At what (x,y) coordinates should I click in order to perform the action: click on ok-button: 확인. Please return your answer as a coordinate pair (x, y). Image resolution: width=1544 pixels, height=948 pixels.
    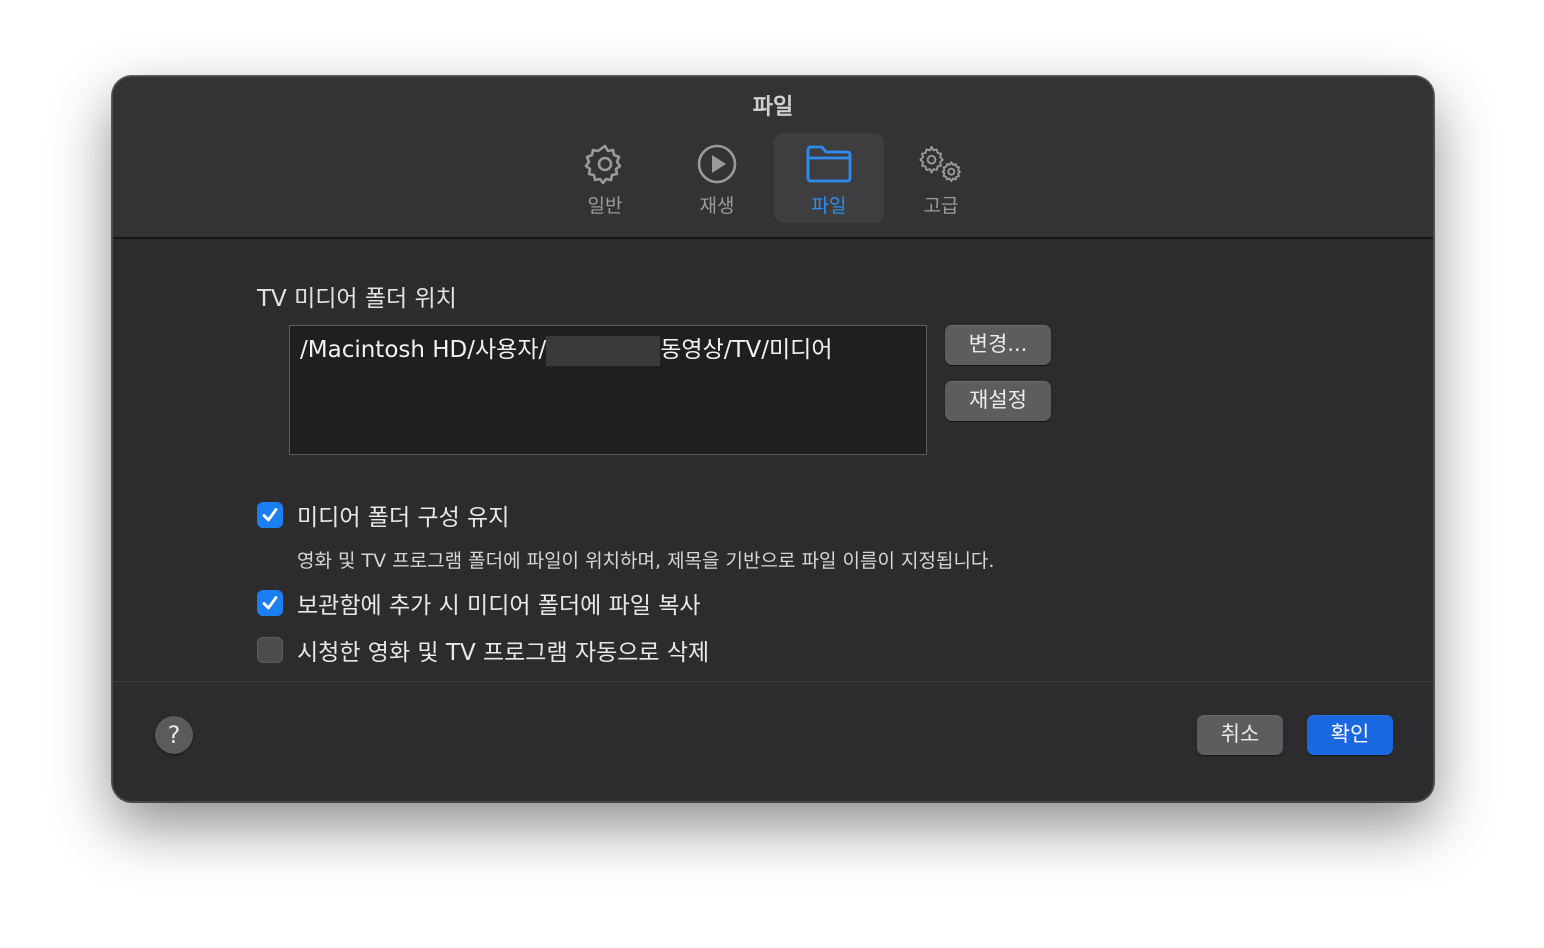
    Looking at the image, I should click on (1350, 735).